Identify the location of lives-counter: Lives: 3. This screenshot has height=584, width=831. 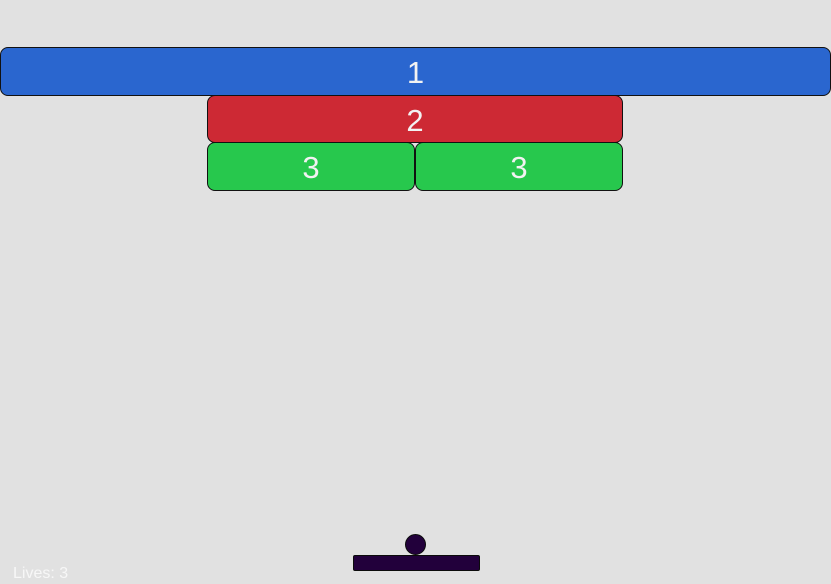
(41, 573).